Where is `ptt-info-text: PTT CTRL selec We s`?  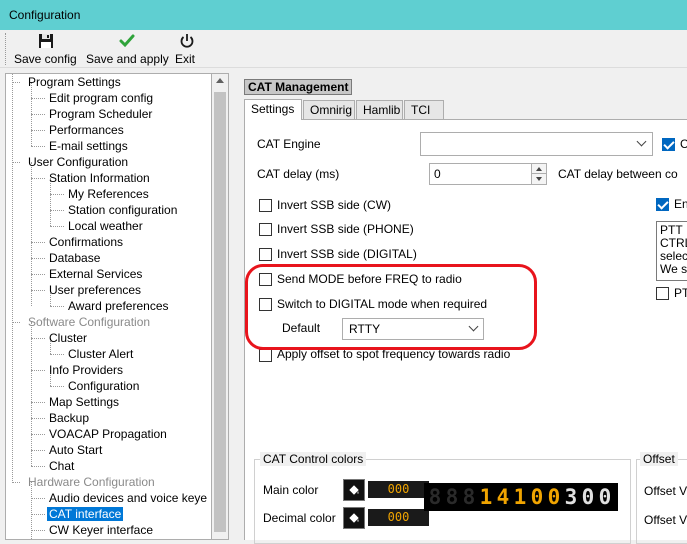 ptt-info-text: PTT CTRL selec We s is located at coordinates (671, 251).